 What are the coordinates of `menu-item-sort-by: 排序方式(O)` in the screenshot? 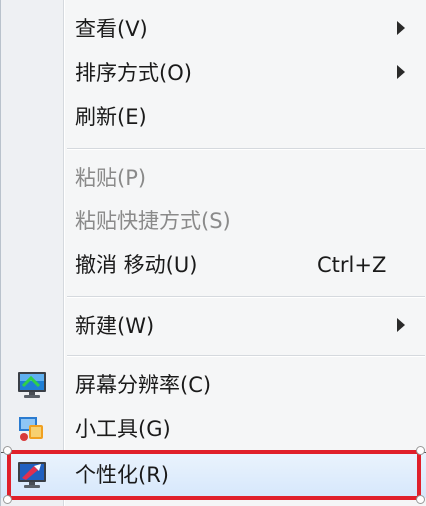 It's located at (213, 73).